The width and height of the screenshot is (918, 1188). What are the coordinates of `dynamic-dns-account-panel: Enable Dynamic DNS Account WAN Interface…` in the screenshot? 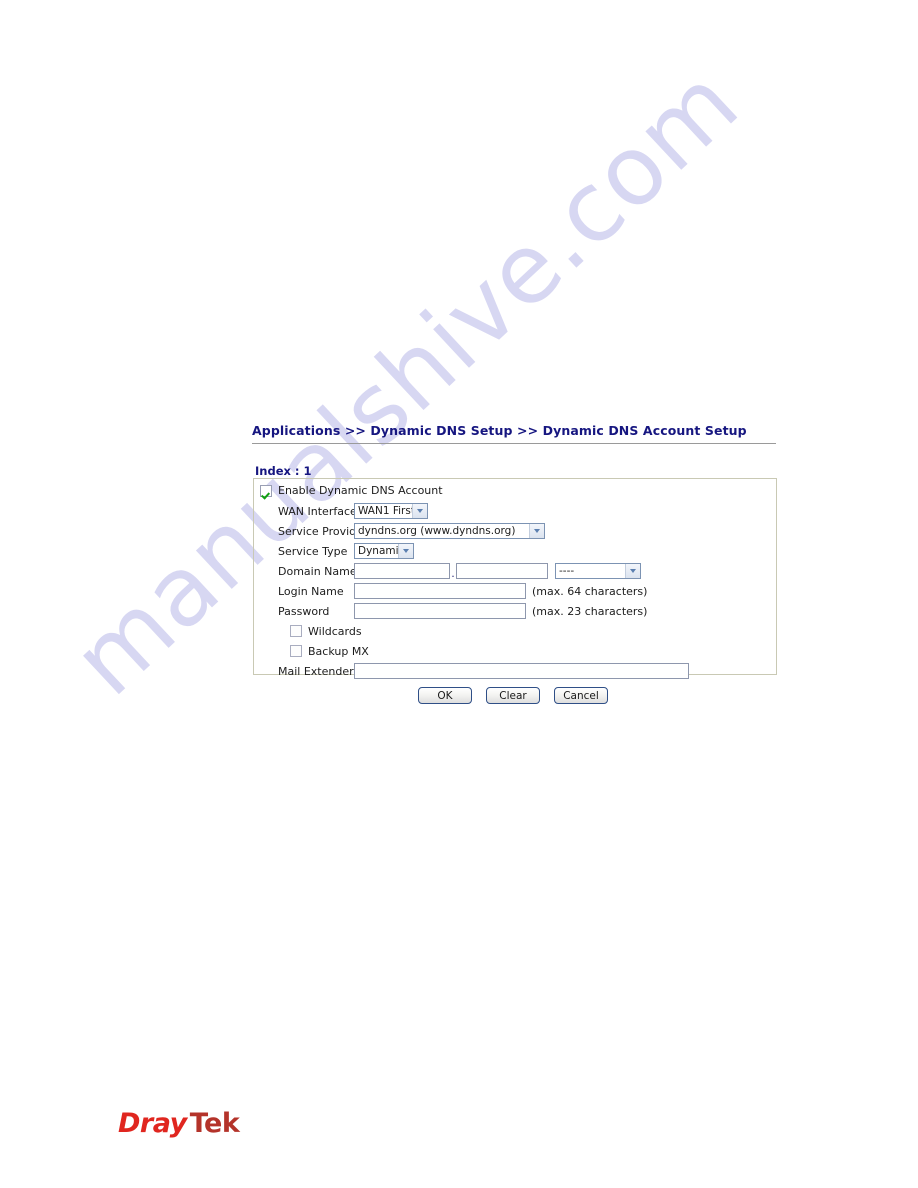 It's located at (515, 578).